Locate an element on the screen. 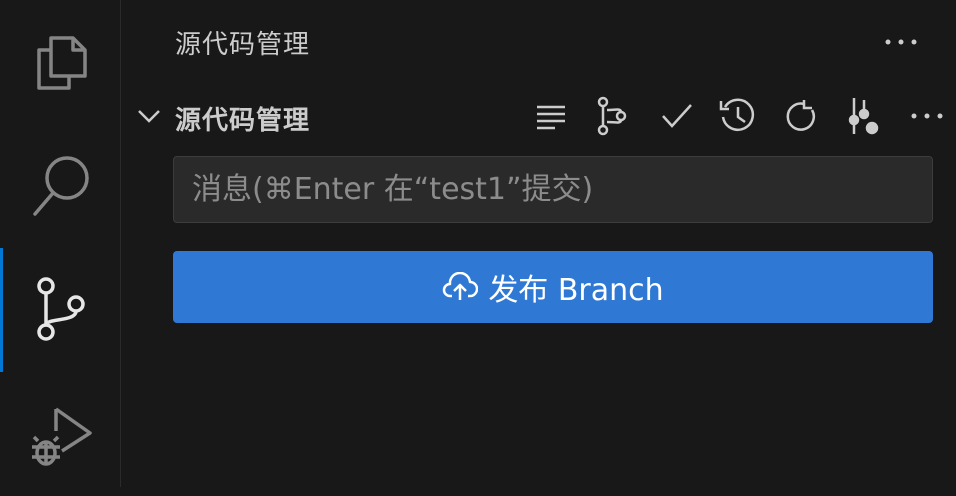 This screenshot has width=956, height=496. run-debug-icon is located at coordinates (61, 436).